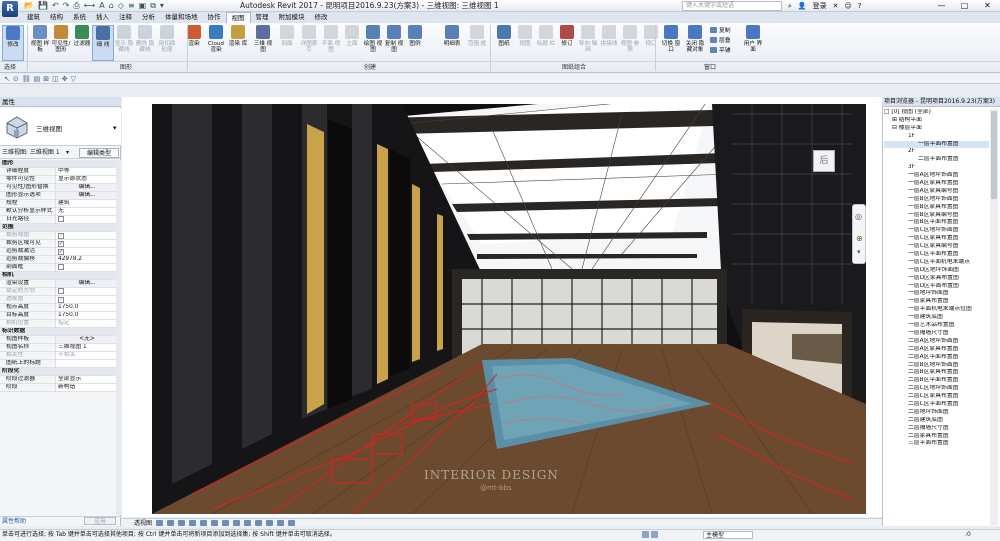  Describe the element at coordinates (160, 523) in the screenshot. I see `detail-level-icon` at that location.